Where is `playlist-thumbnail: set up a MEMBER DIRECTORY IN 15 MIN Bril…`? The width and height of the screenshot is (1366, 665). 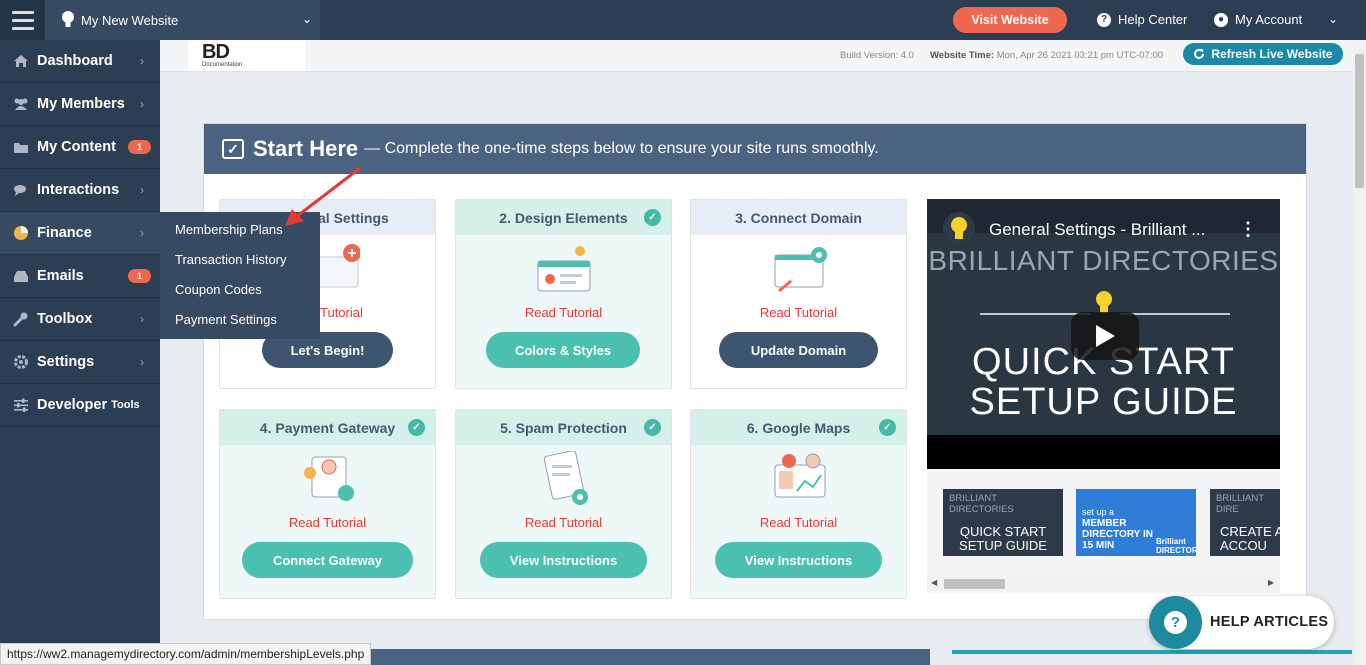
playlist-thumbnail: set up a MEMBER DIRECTORY IN 15 MIN Bril… is located at coordinates (1136, 522).